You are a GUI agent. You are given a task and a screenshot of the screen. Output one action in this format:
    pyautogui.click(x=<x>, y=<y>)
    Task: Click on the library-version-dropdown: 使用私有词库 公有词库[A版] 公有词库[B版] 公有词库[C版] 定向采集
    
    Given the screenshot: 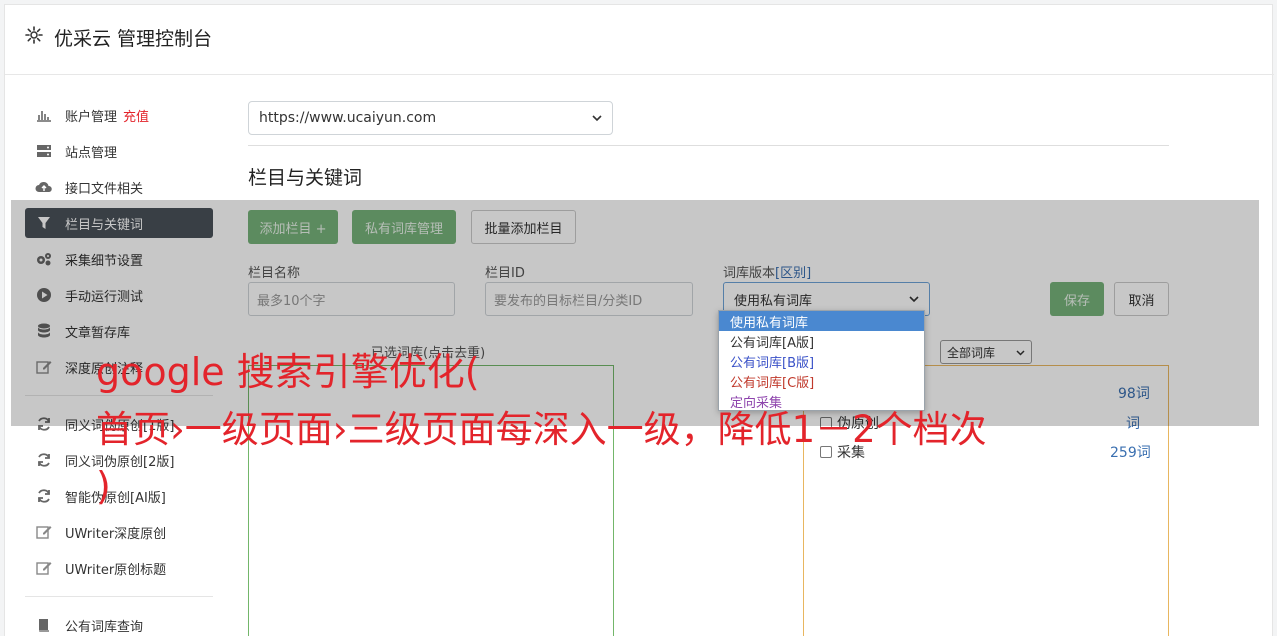 What is the action you would take?
    pyautogui.click(x=821, y=360)
    